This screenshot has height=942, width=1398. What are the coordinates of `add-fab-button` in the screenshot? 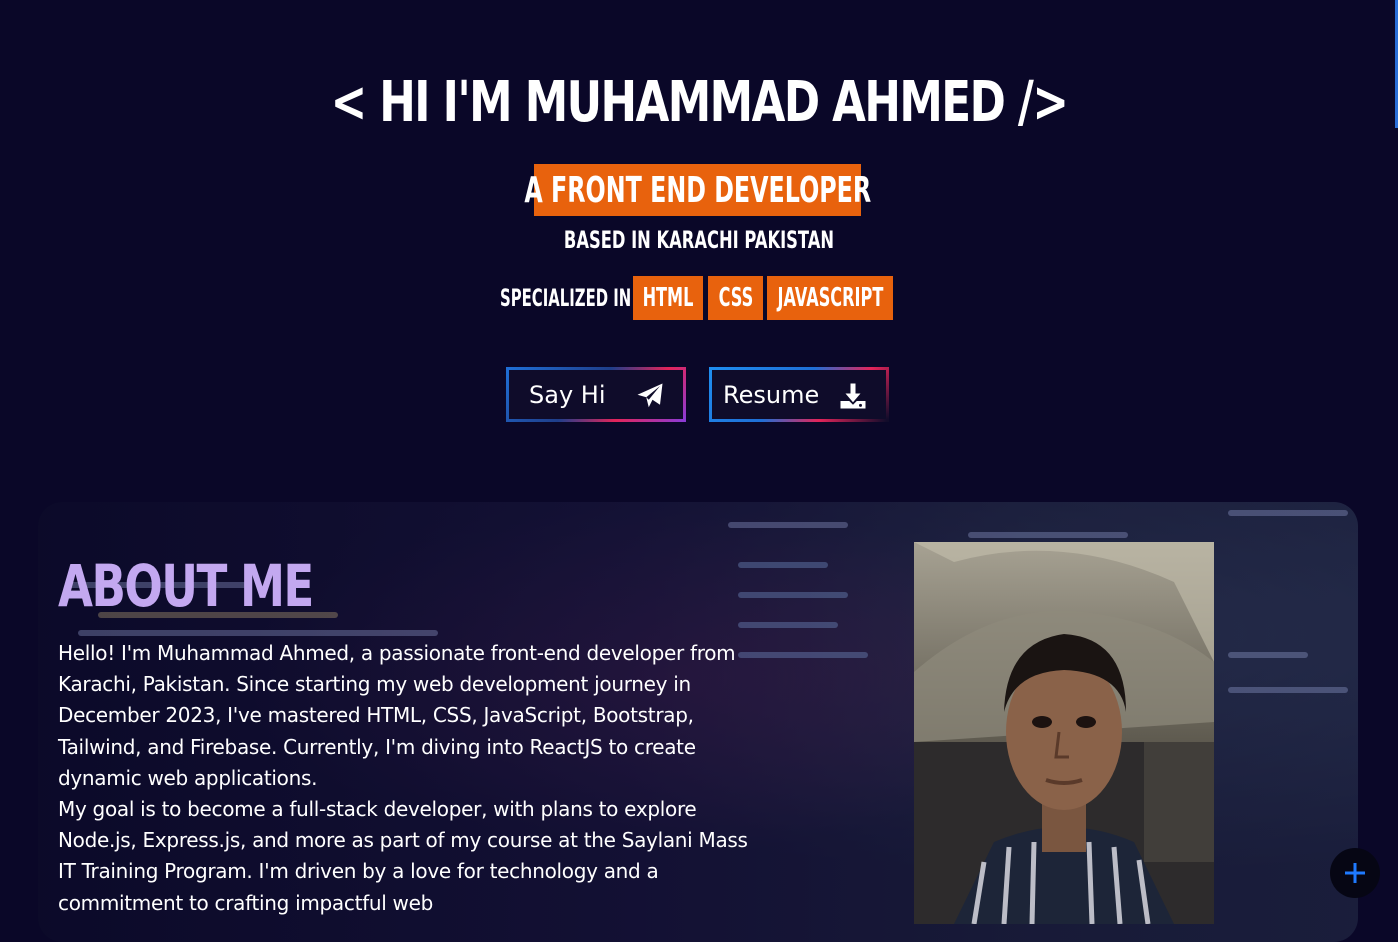 It's located at (1355, 873).